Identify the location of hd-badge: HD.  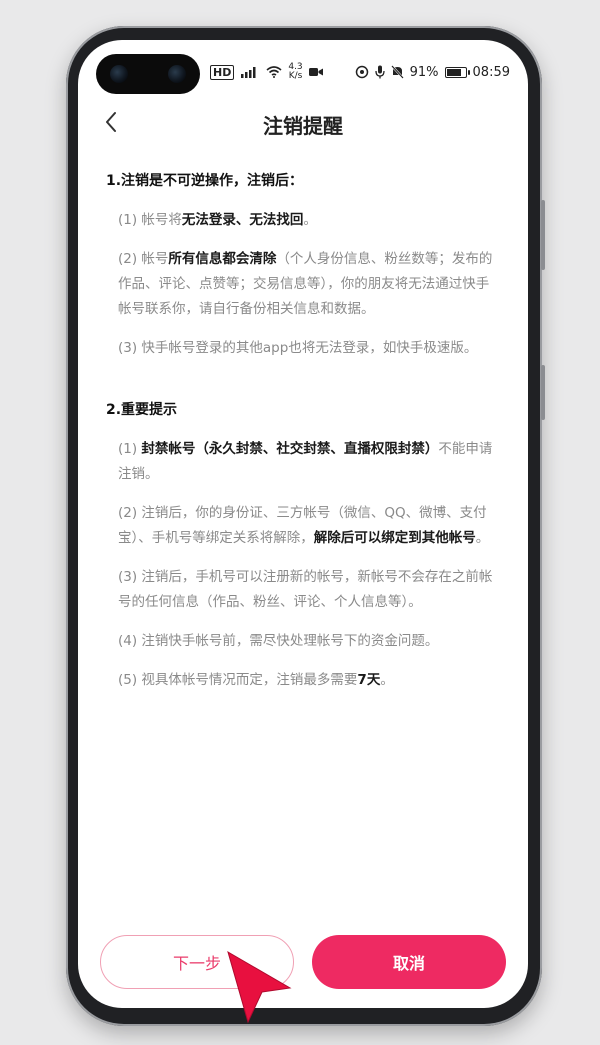
(222, 72).